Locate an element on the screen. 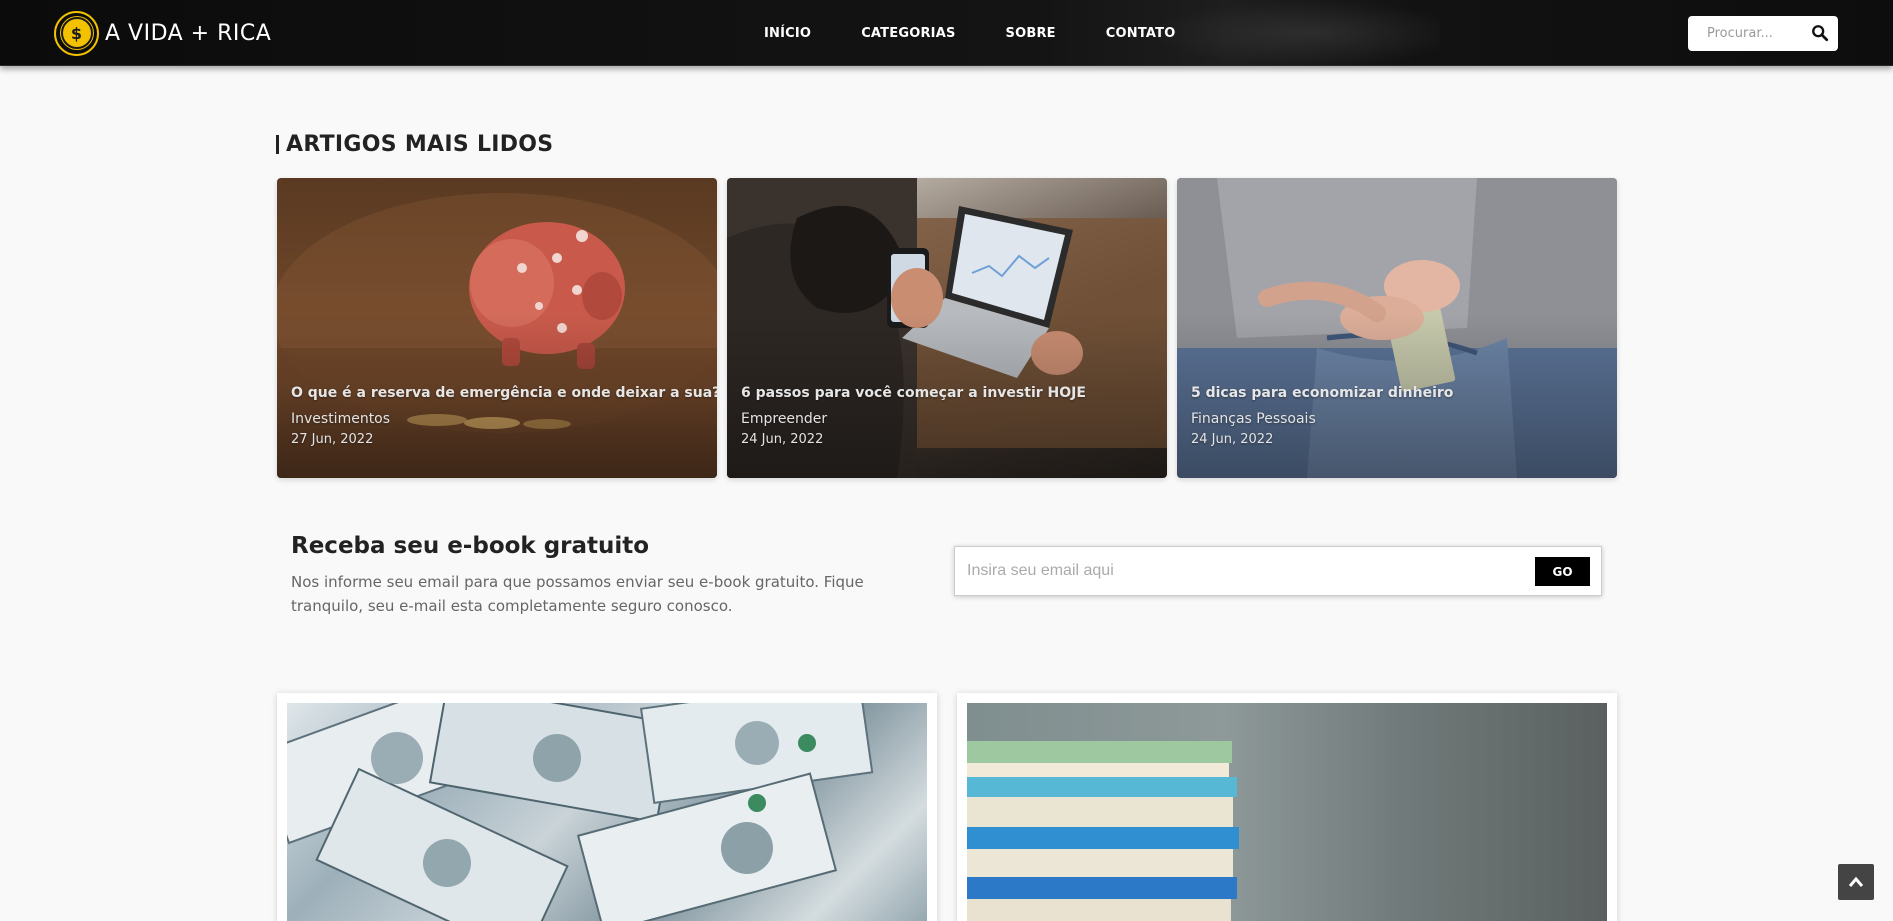  article-category: Empreender is located at coordinates (913, 419).